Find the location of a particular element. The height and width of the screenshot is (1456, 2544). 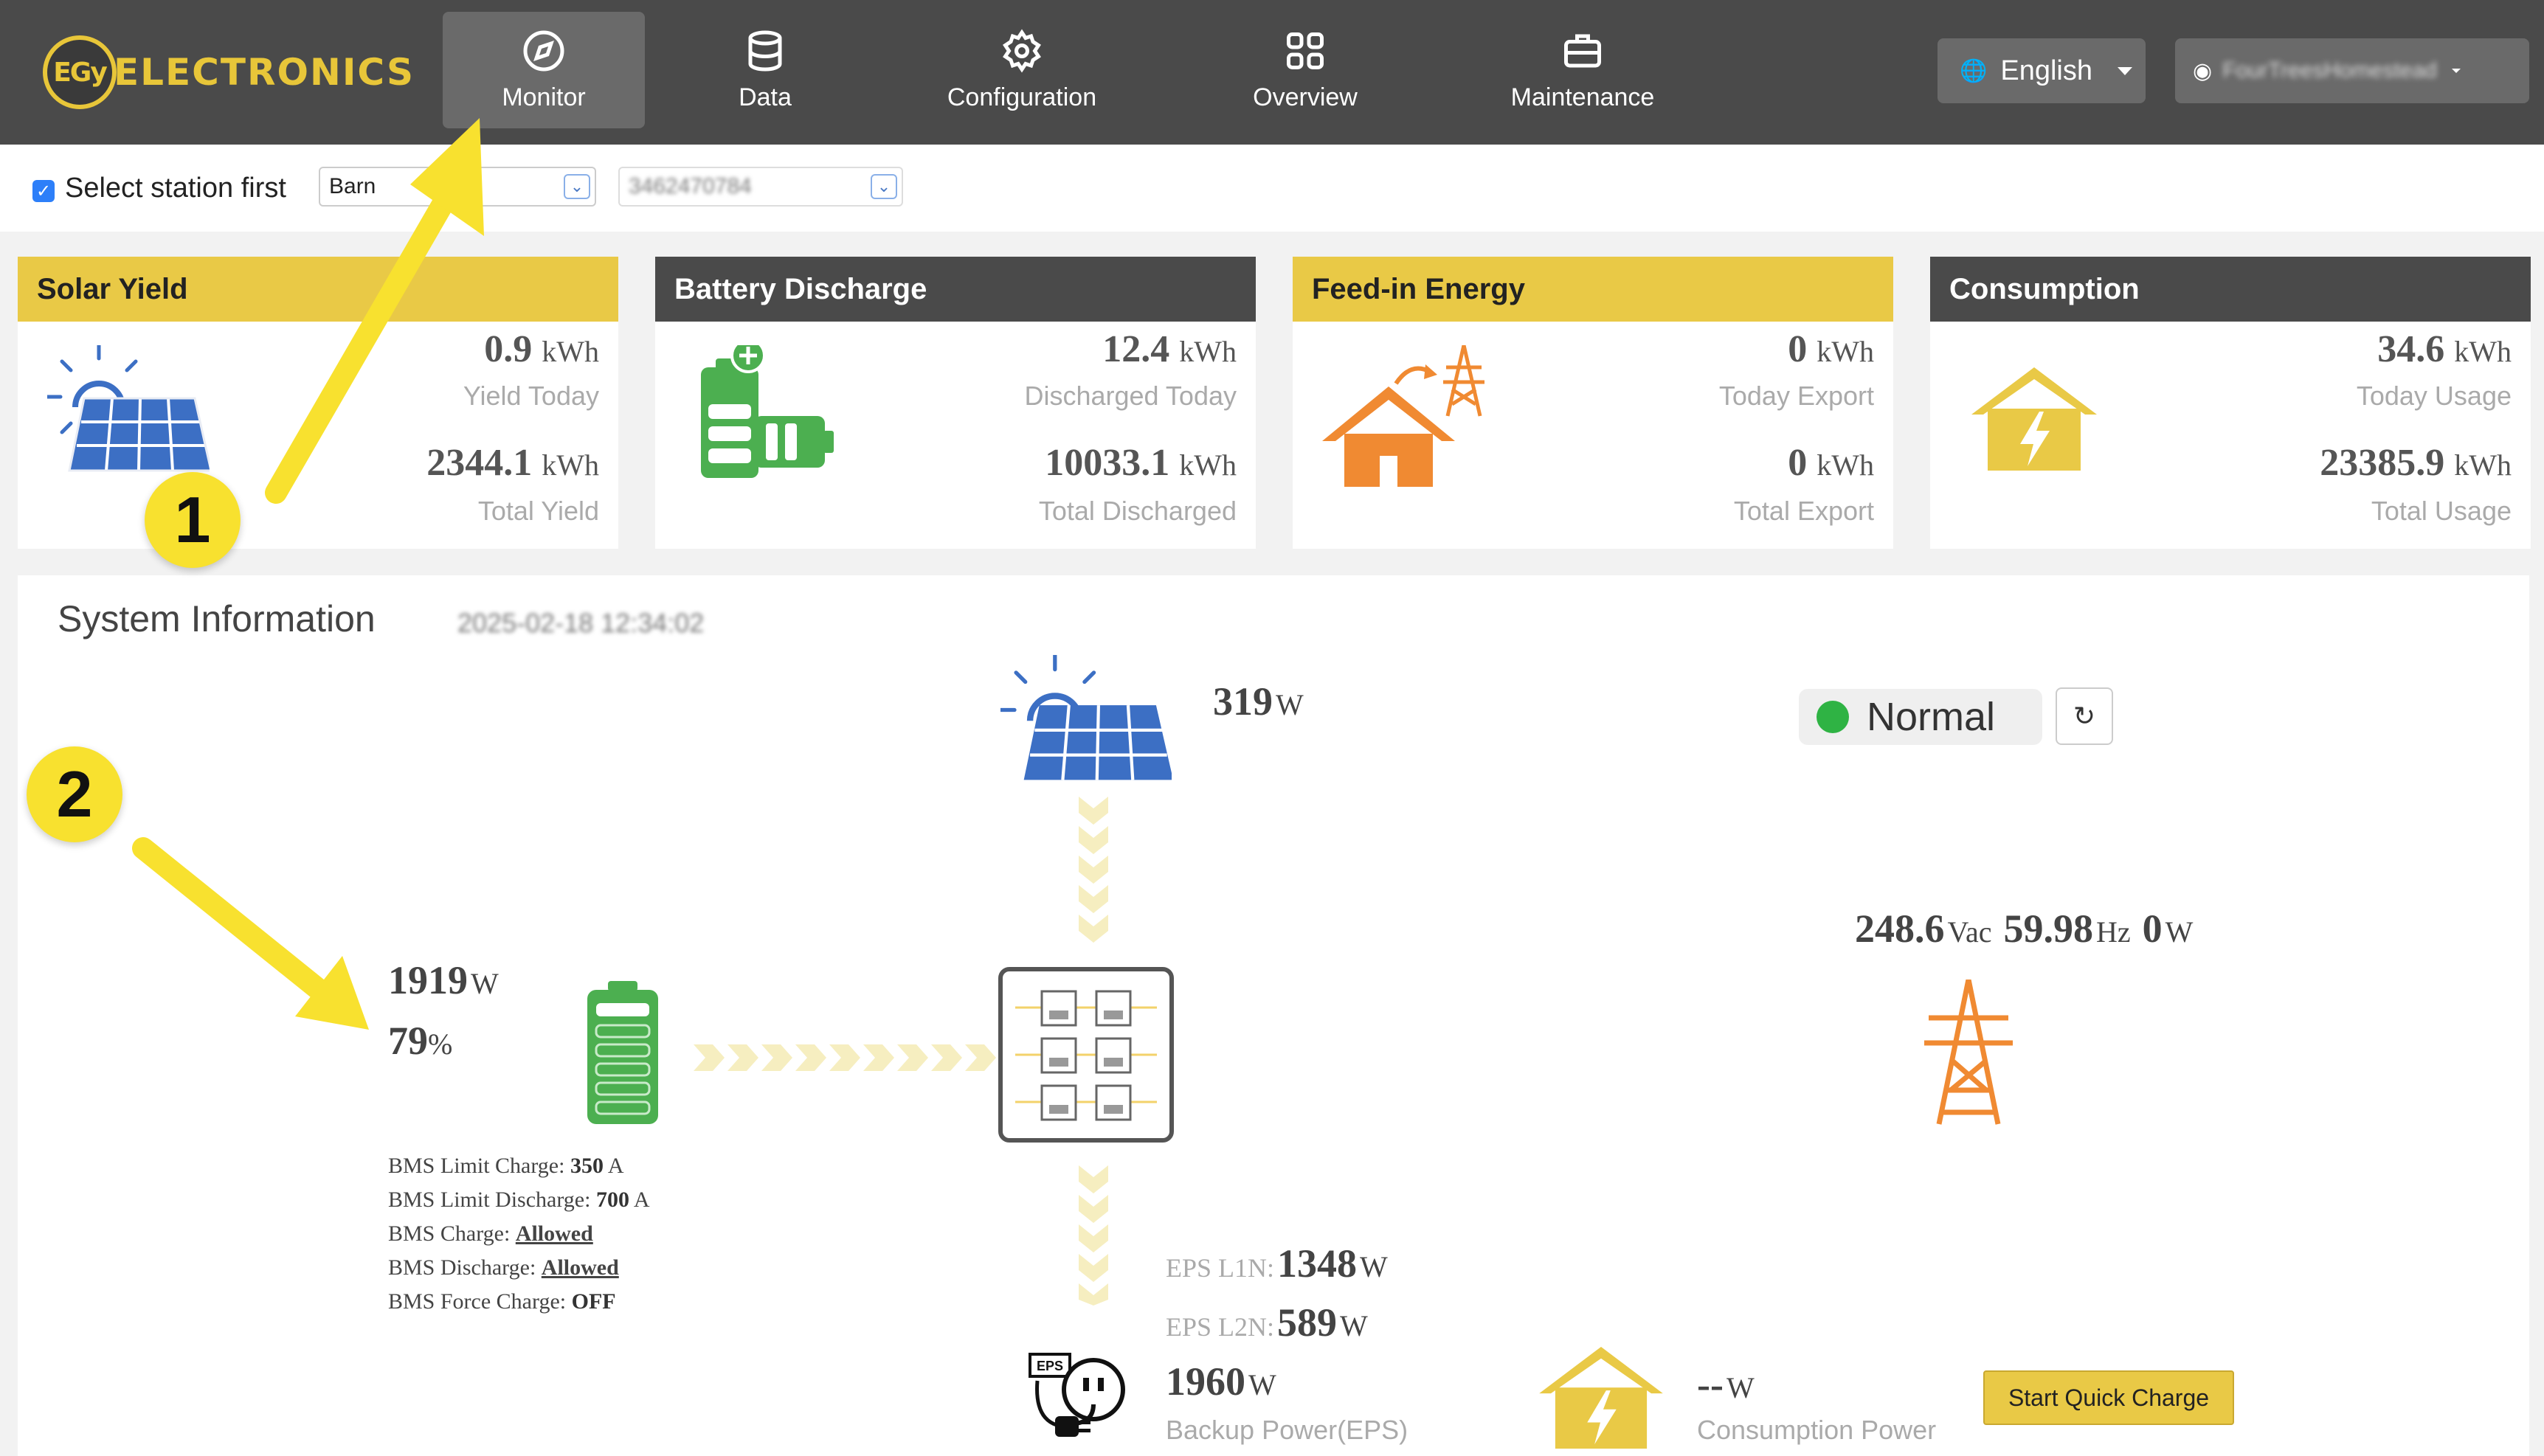

status-text: Normal is located at coordinates (1931, 717).